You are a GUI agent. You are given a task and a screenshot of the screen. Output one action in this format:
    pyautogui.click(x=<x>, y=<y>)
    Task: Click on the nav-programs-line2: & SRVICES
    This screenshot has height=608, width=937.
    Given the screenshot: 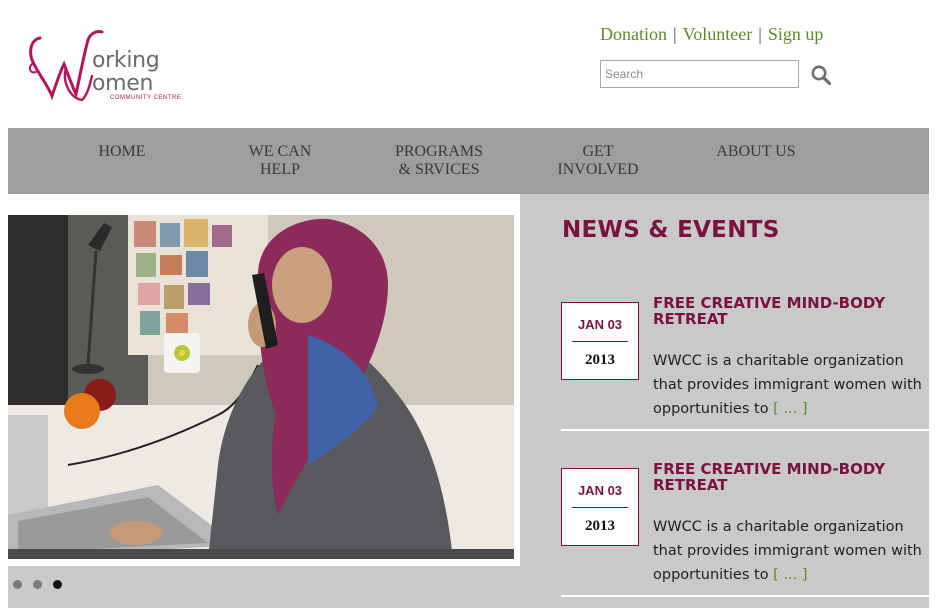 What is the action you would take?
    pyautogui.click(x=439, y=169)
    